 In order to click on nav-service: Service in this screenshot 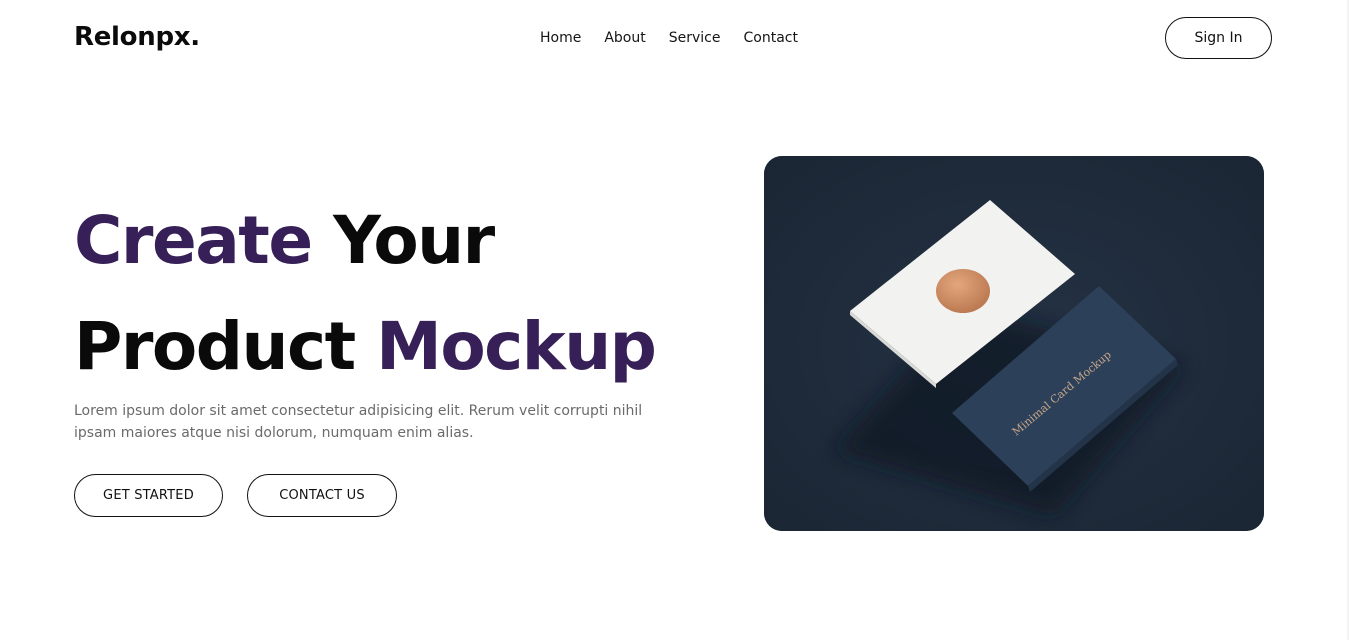, I will do `click(695, 38)`.